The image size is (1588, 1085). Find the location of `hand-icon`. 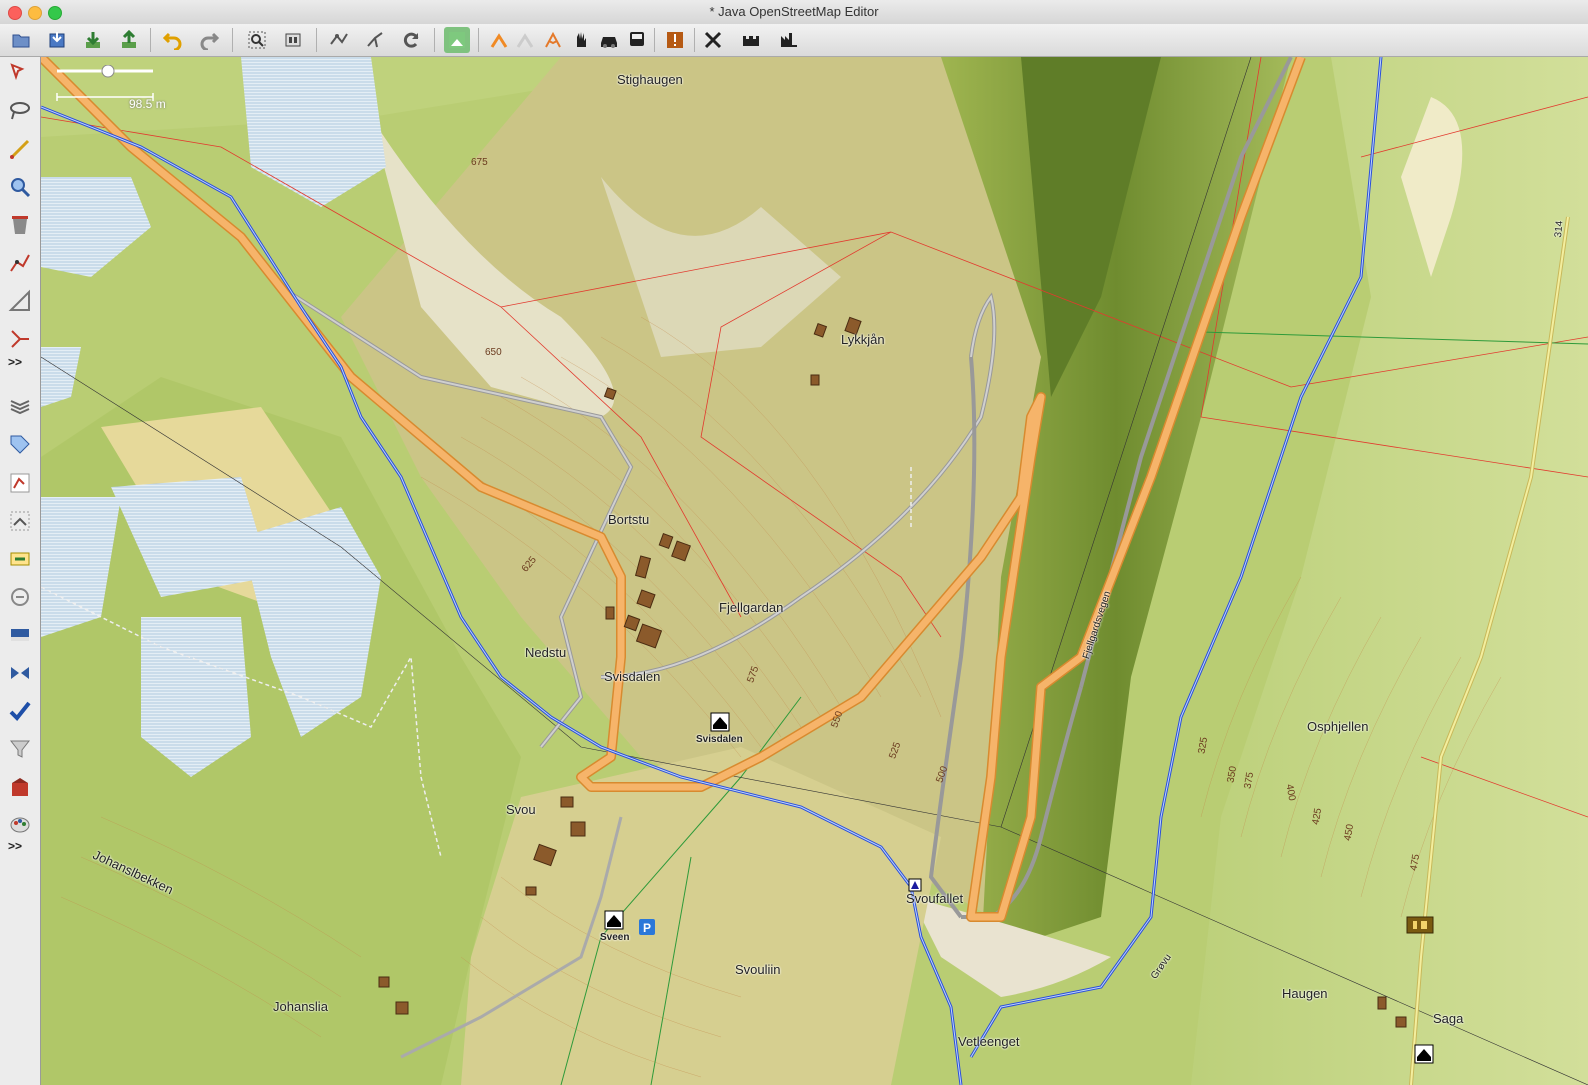

hand-icon is located at coordinates (581, 39).